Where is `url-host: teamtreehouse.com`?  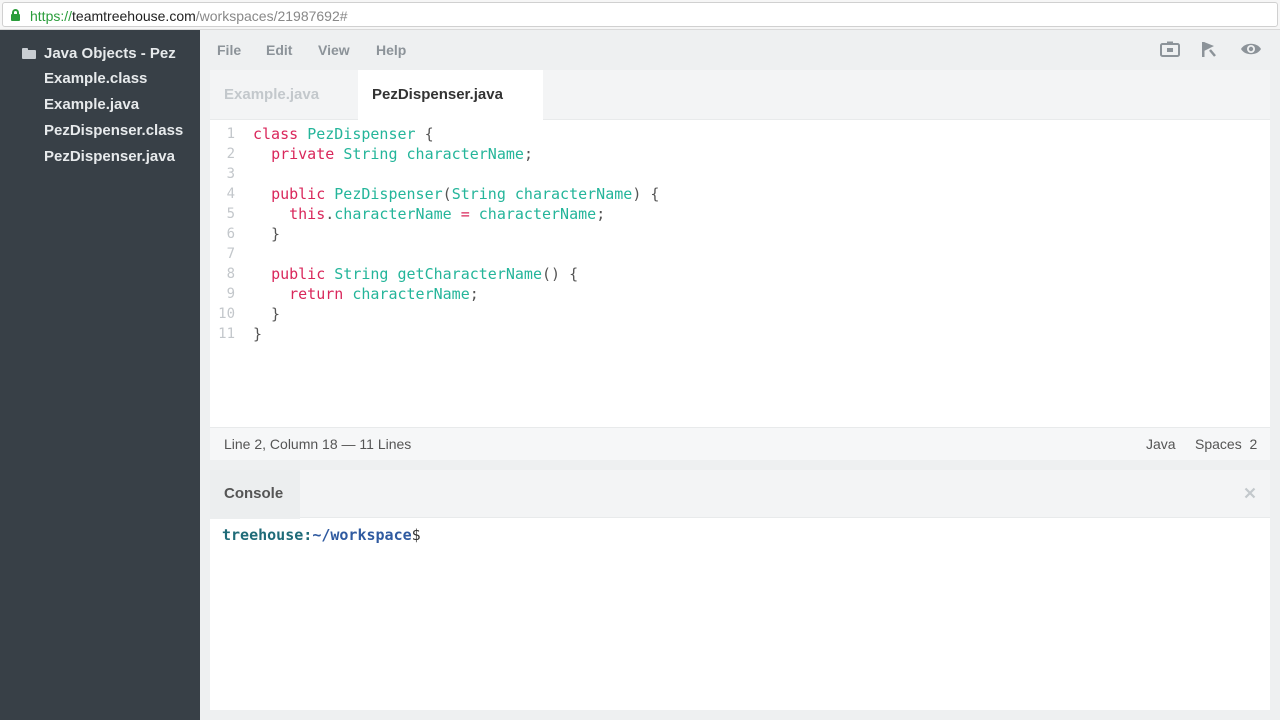
url-host: teamtreehouse.com is located at coordinates (134, 16).